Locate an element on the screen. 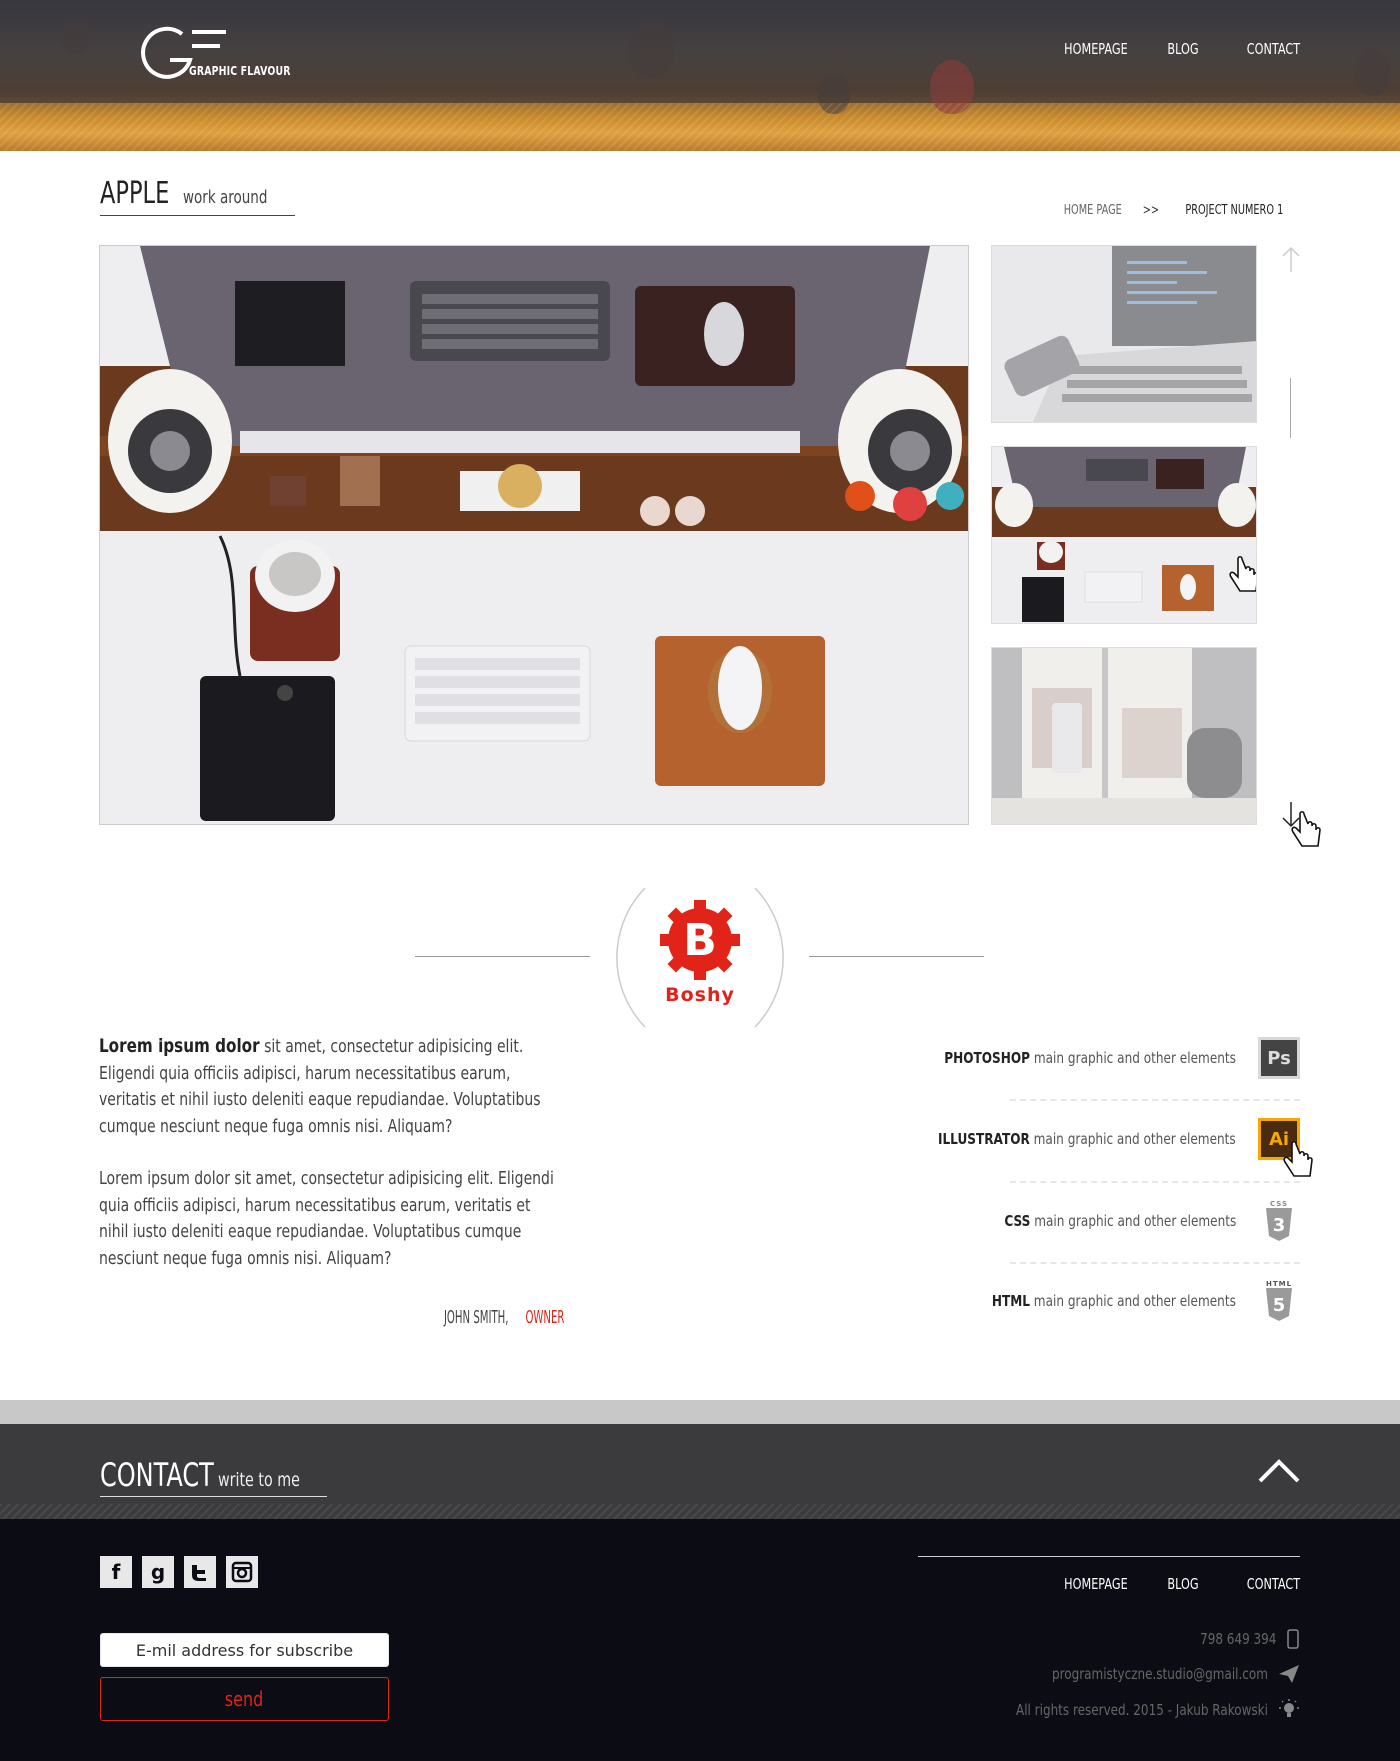  svg-text: 5 is located at coordinates (1279, 1305).